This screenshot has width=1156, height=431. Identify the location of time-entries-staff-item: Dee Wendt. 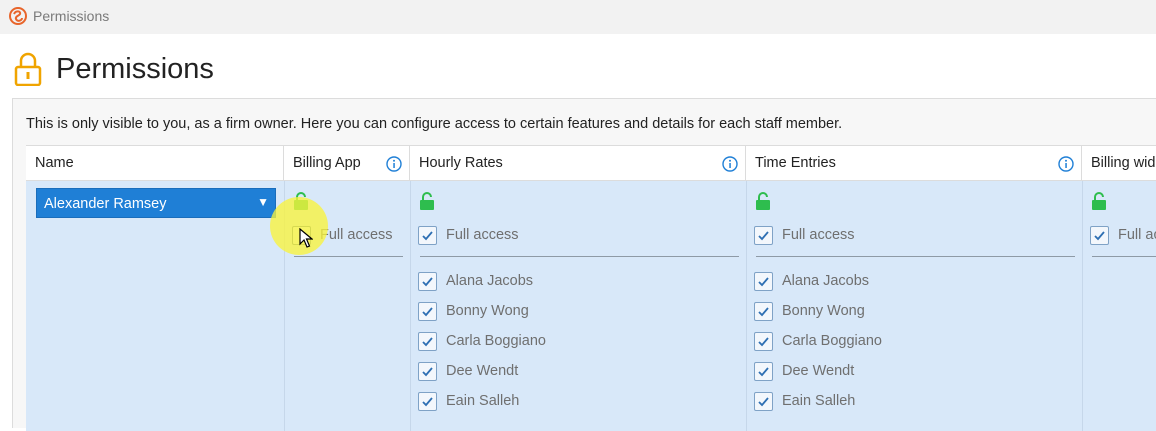
(854, 372).